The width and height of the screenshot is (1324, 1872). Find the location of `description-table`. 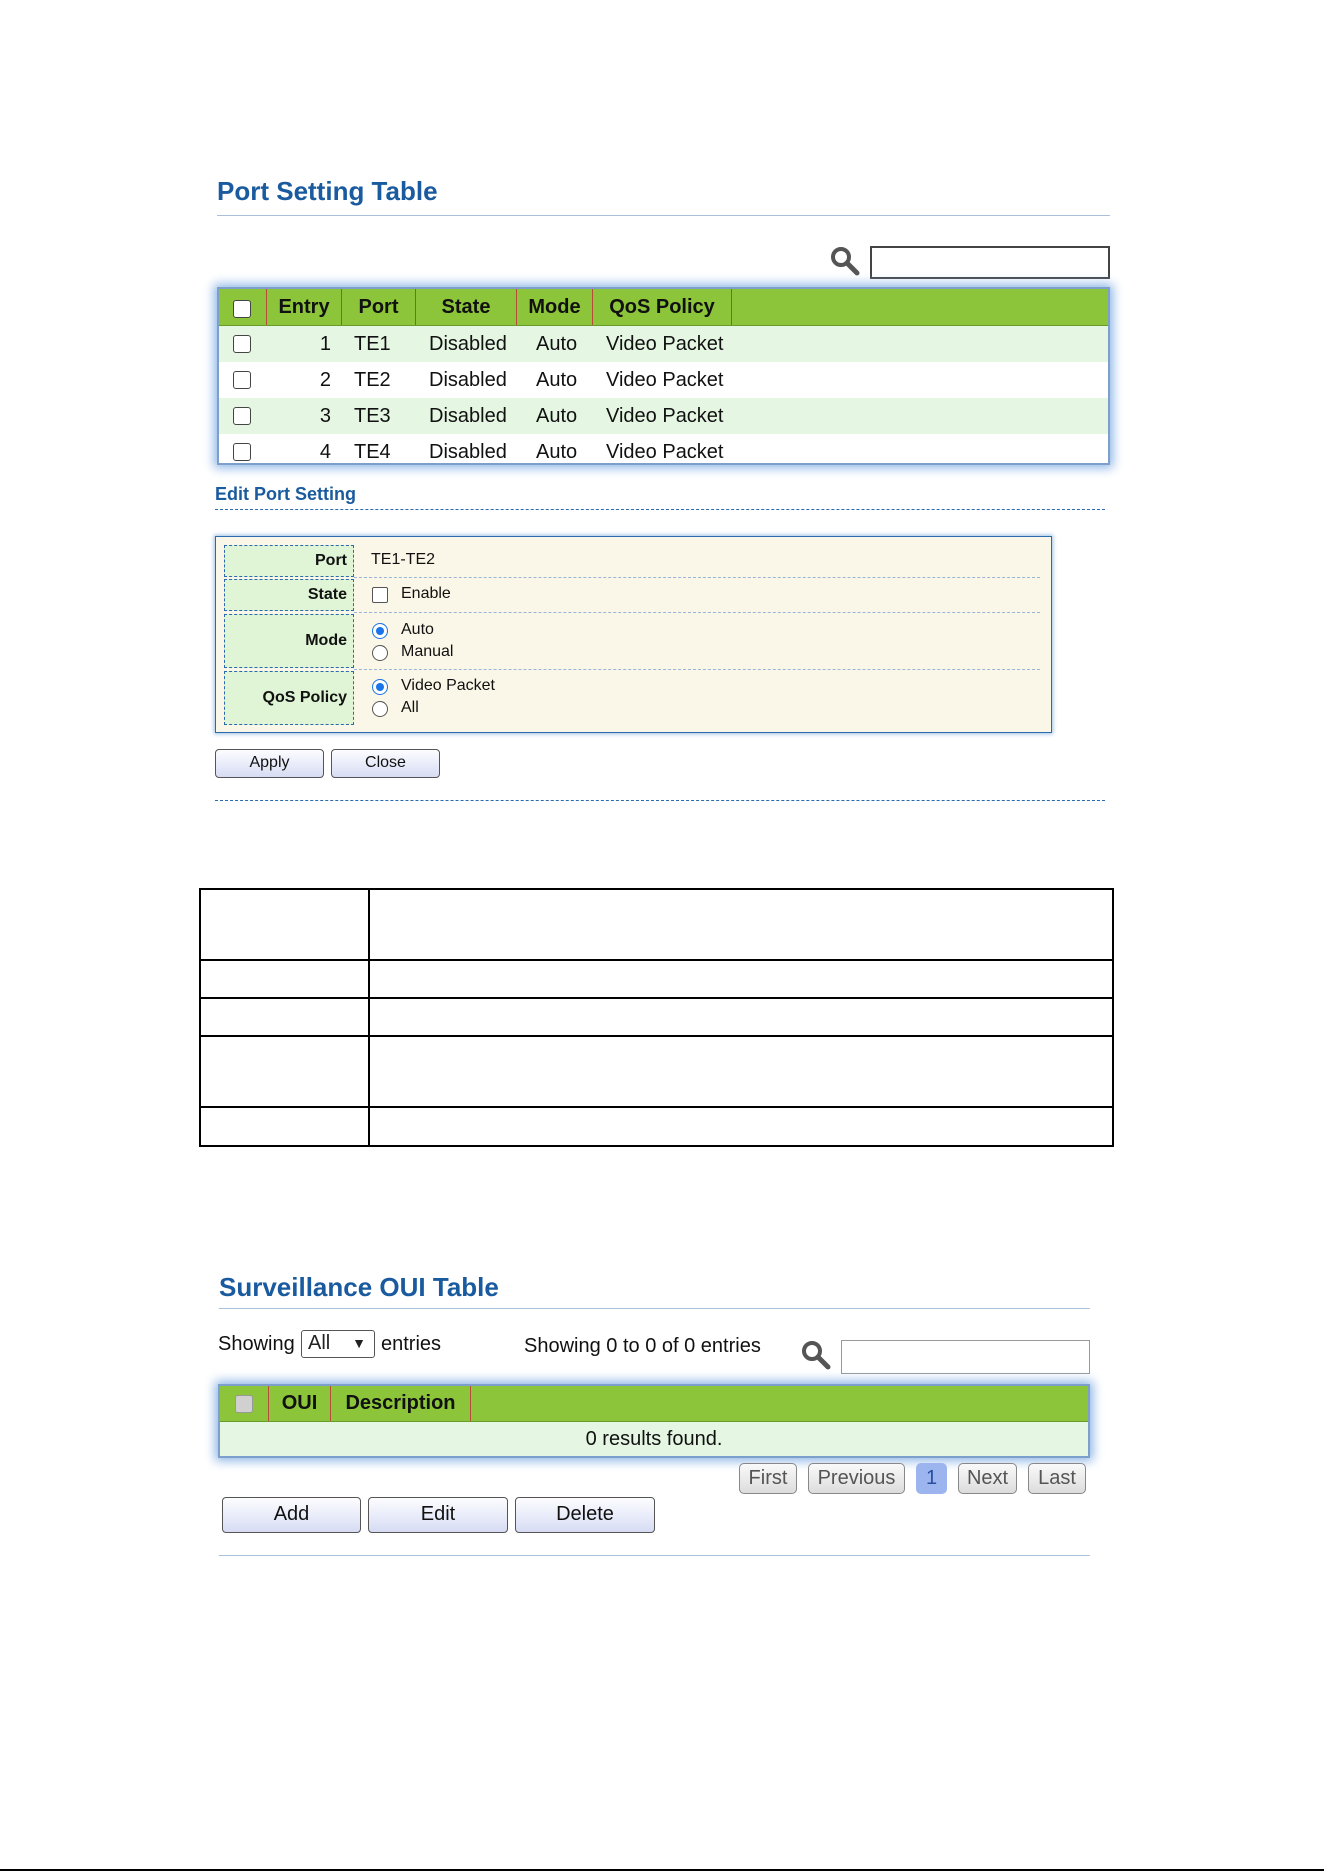

description-table is located at coordinates (656, 1017).